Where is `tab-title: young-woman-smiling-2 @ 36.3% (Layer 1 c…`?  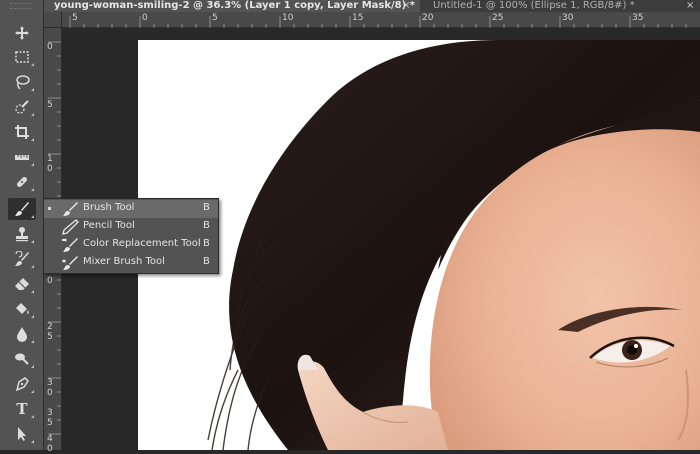
tab-title: young-woman-smiling-2 @ 36.3% (Layer 1 c… is located at coordinates (234, 5).